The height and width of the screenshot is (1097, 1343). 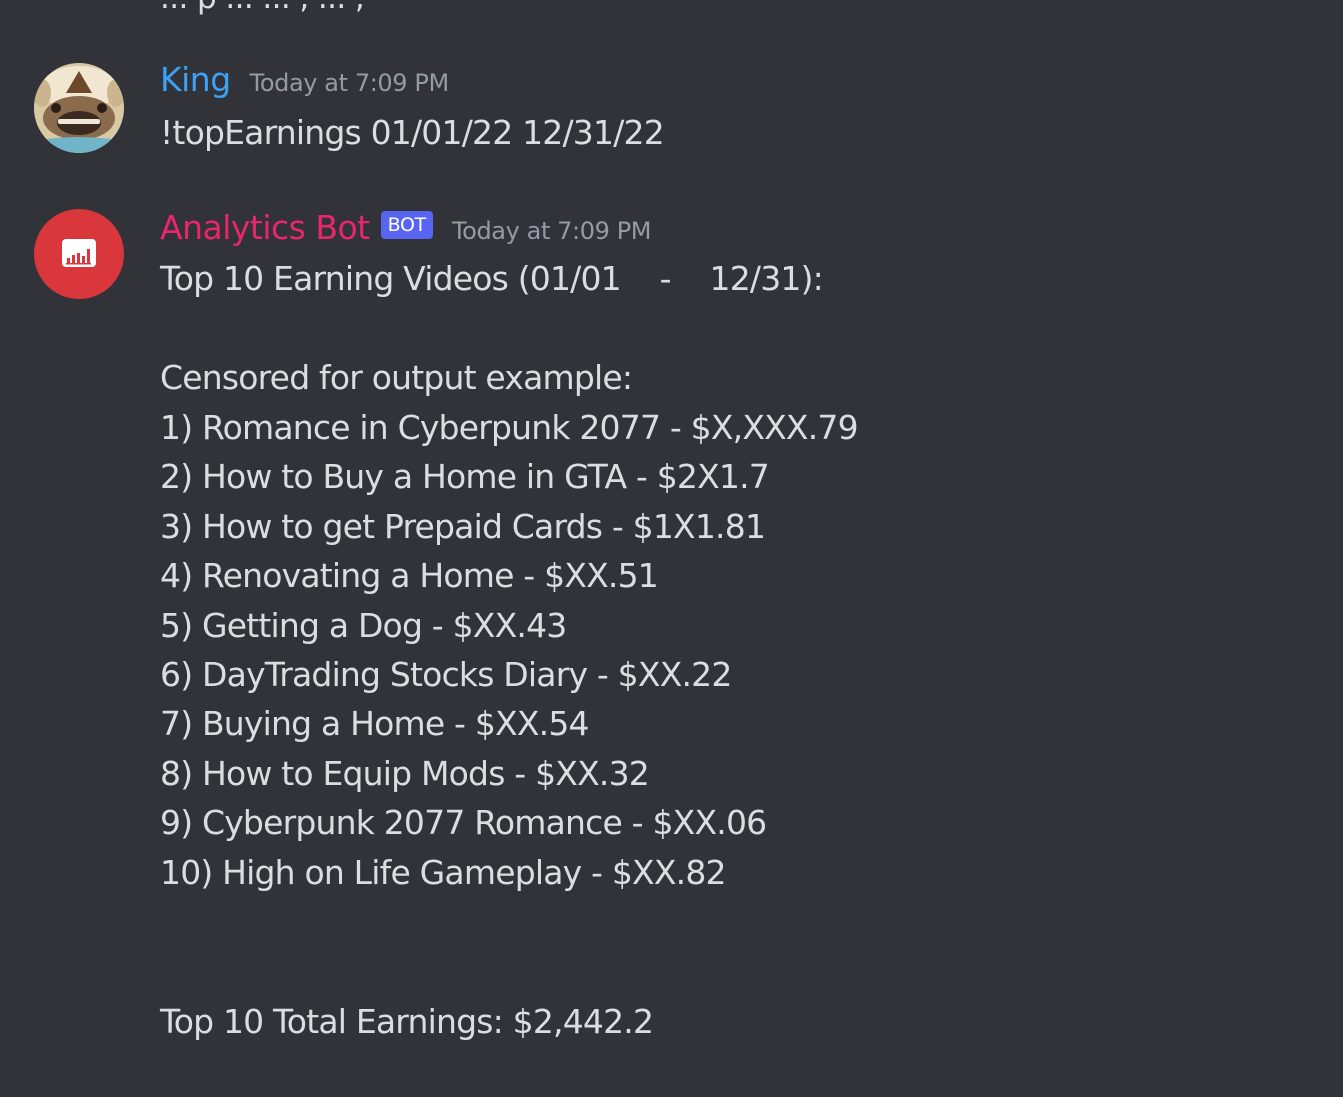 I want to click on bar-chart-icon, so click(x=79, y=253).